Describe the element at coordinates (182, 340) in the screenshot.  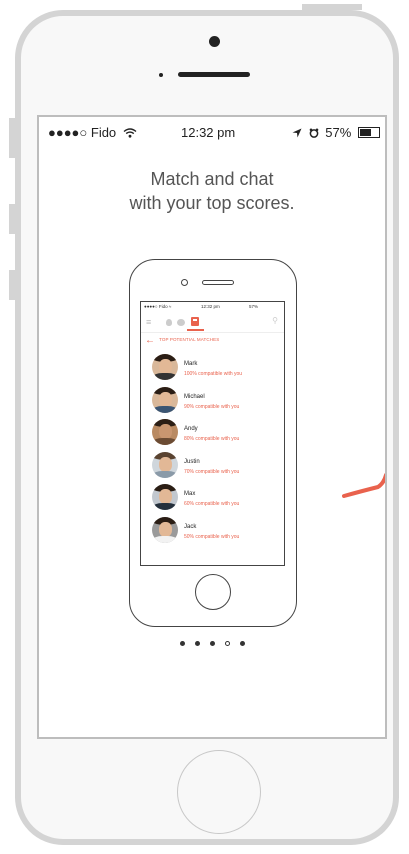
I see `section-header: ← TOP POTENTIAL MATCHES` at that location.